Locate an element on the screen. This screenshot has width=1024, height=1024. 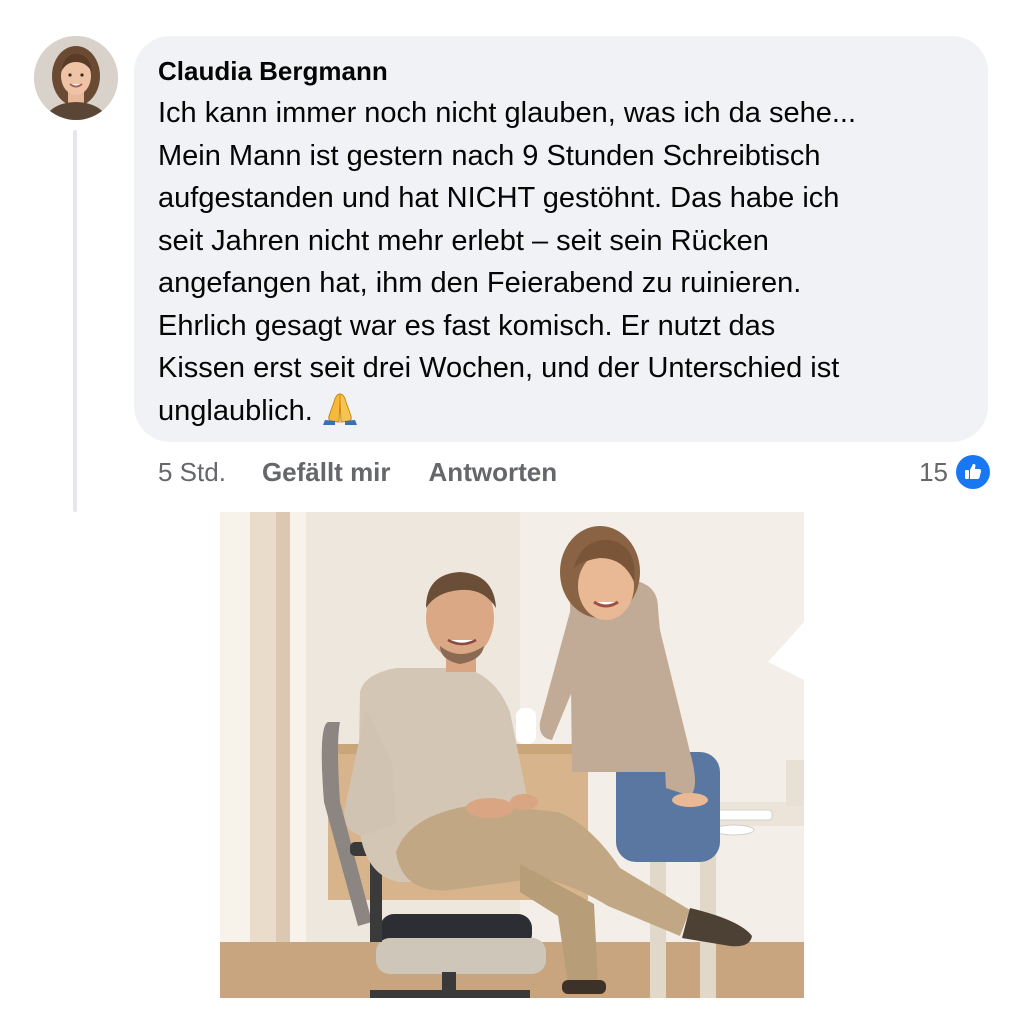
author-avatar is located at coordinates (76, 78).